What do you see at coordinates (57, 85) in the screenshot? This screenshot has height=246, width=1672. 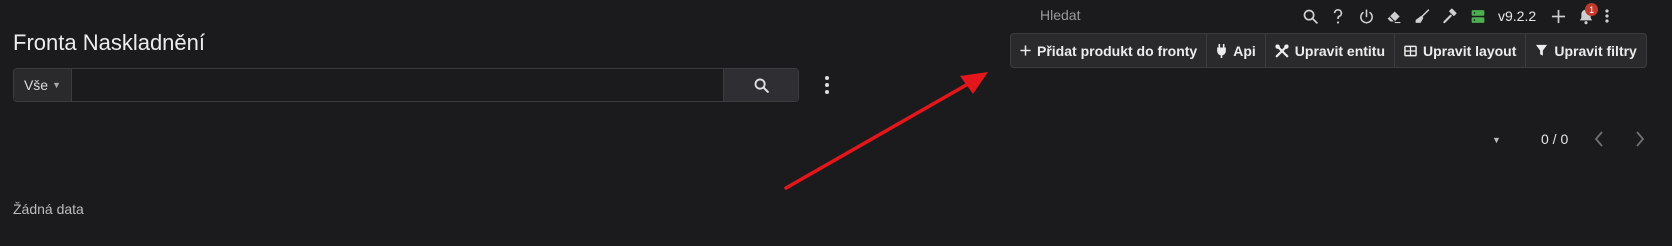 I see `chevron-down-icon: ▼` at bounding box center [57, 85].